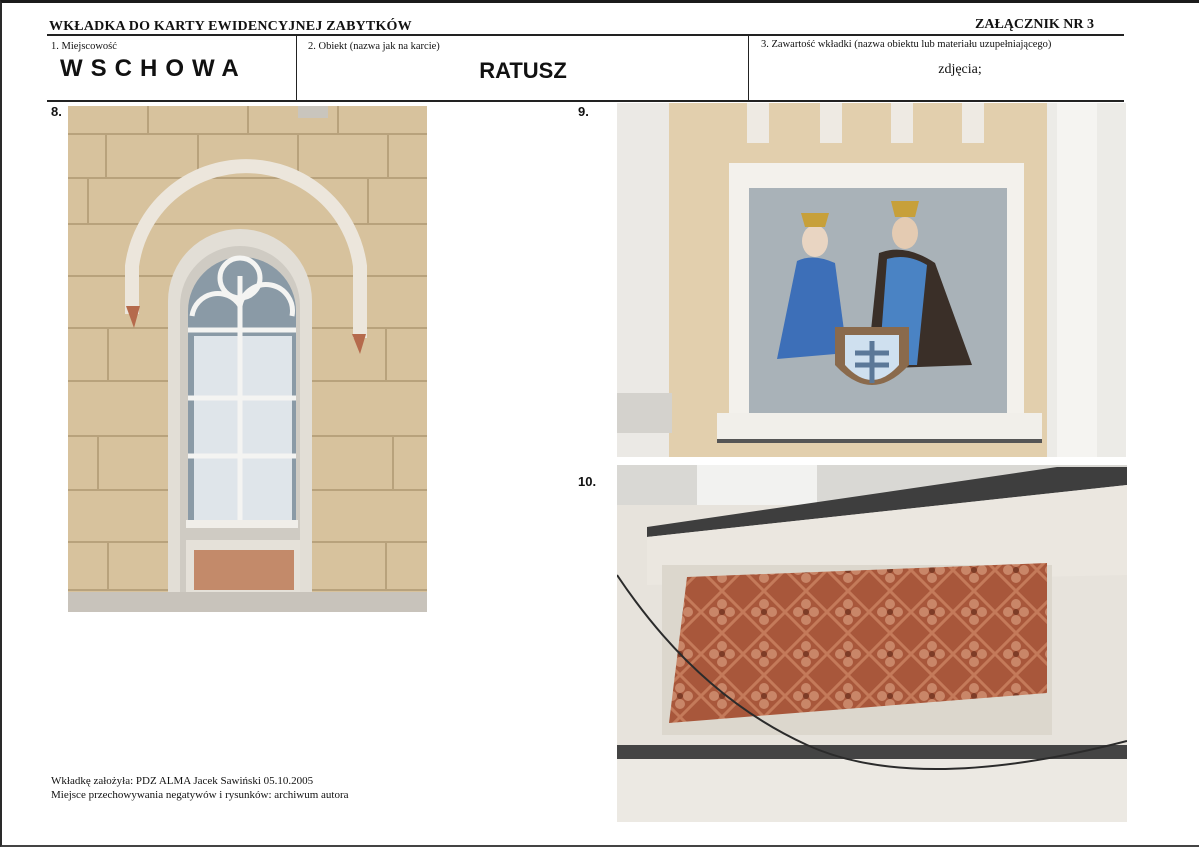 This screenshot has height=847, width=1199. What do you see at coordinates (585, 35) in the screenshot?
I see `header-rule-top` at bounding box center [585, 35].